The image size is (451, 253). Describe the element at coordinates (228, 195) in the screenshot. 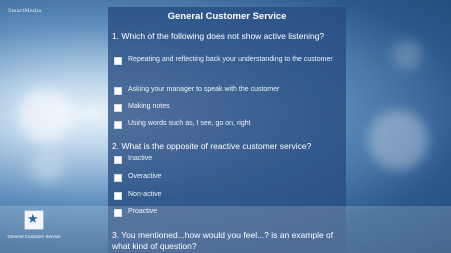

I see `option-q2-3: Non-active` at that location.